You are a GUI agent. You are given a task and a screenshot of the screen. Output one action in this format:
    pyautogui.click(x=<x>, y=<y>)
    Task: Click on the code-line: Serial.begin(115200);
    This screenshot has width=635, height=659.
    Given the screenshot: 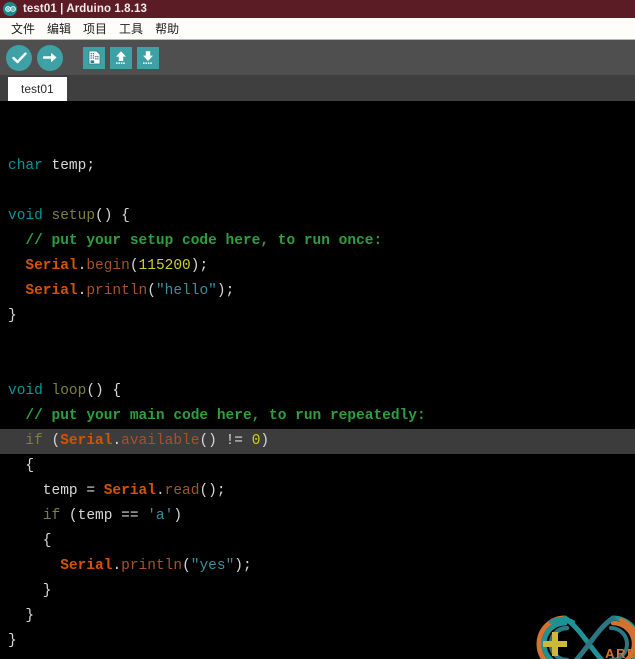 What is the action you would take?
    pyautogui.click(x=317, y=266)
    